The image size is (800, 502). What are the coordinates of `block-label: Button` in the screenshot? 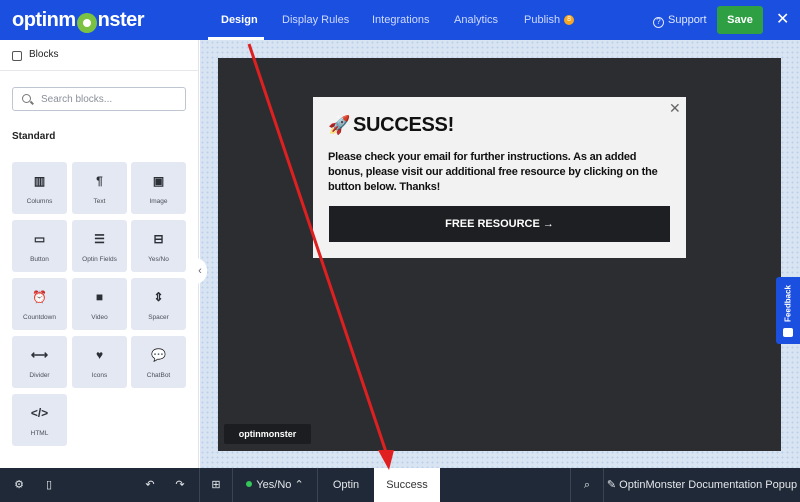 It's located at (39, 259).